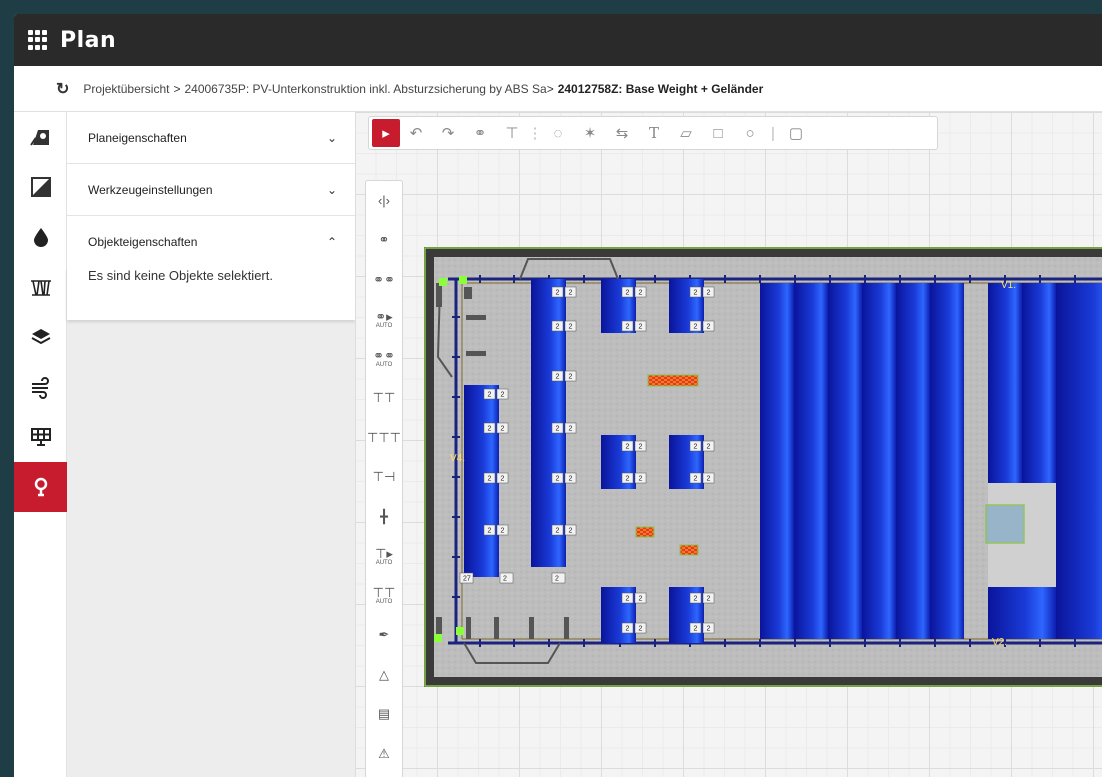  What do you see at coordinates (622, 133) in the screenshot?
I see `measure-icon: ⇆` at bounding box center [622, 133].